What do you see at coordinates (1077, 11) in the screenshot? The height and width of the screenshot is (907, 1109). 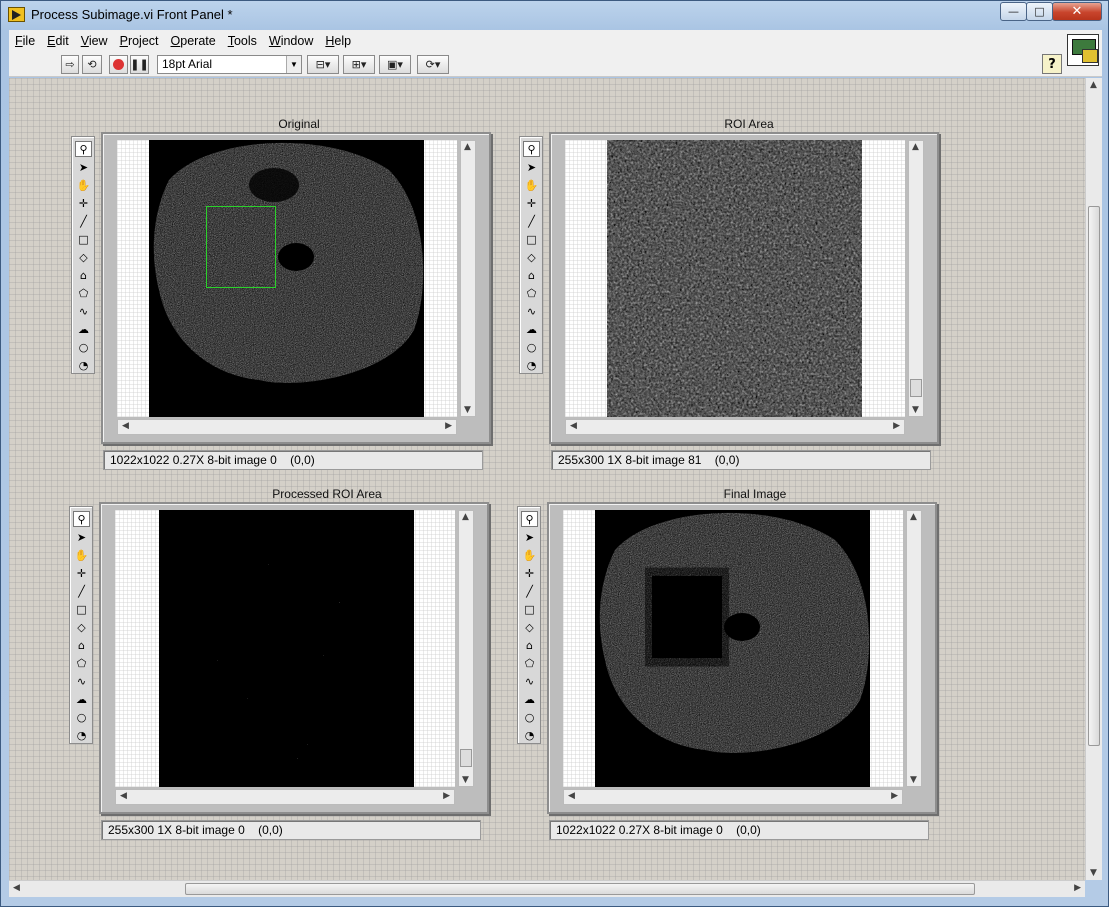 I see `close-button: ✕` at bounding box center [1077, 11].